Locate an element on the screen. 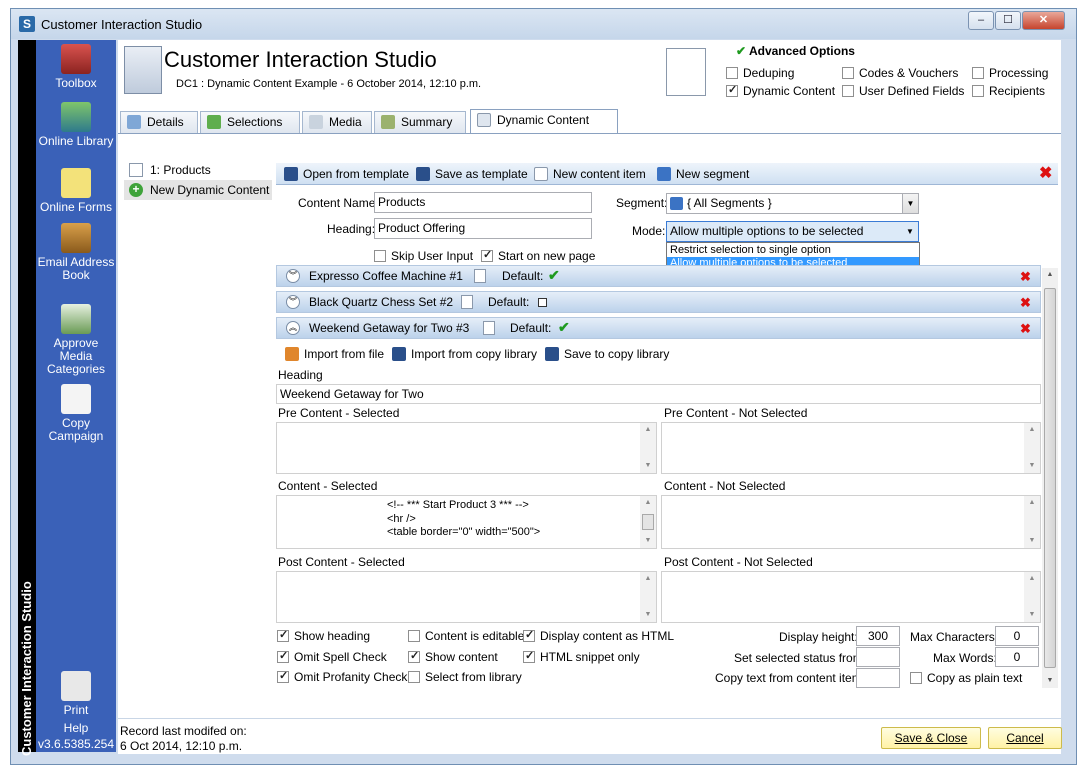  pre-not-selected-textarea: ▲ ▼ is located at coordinates (851, 448).